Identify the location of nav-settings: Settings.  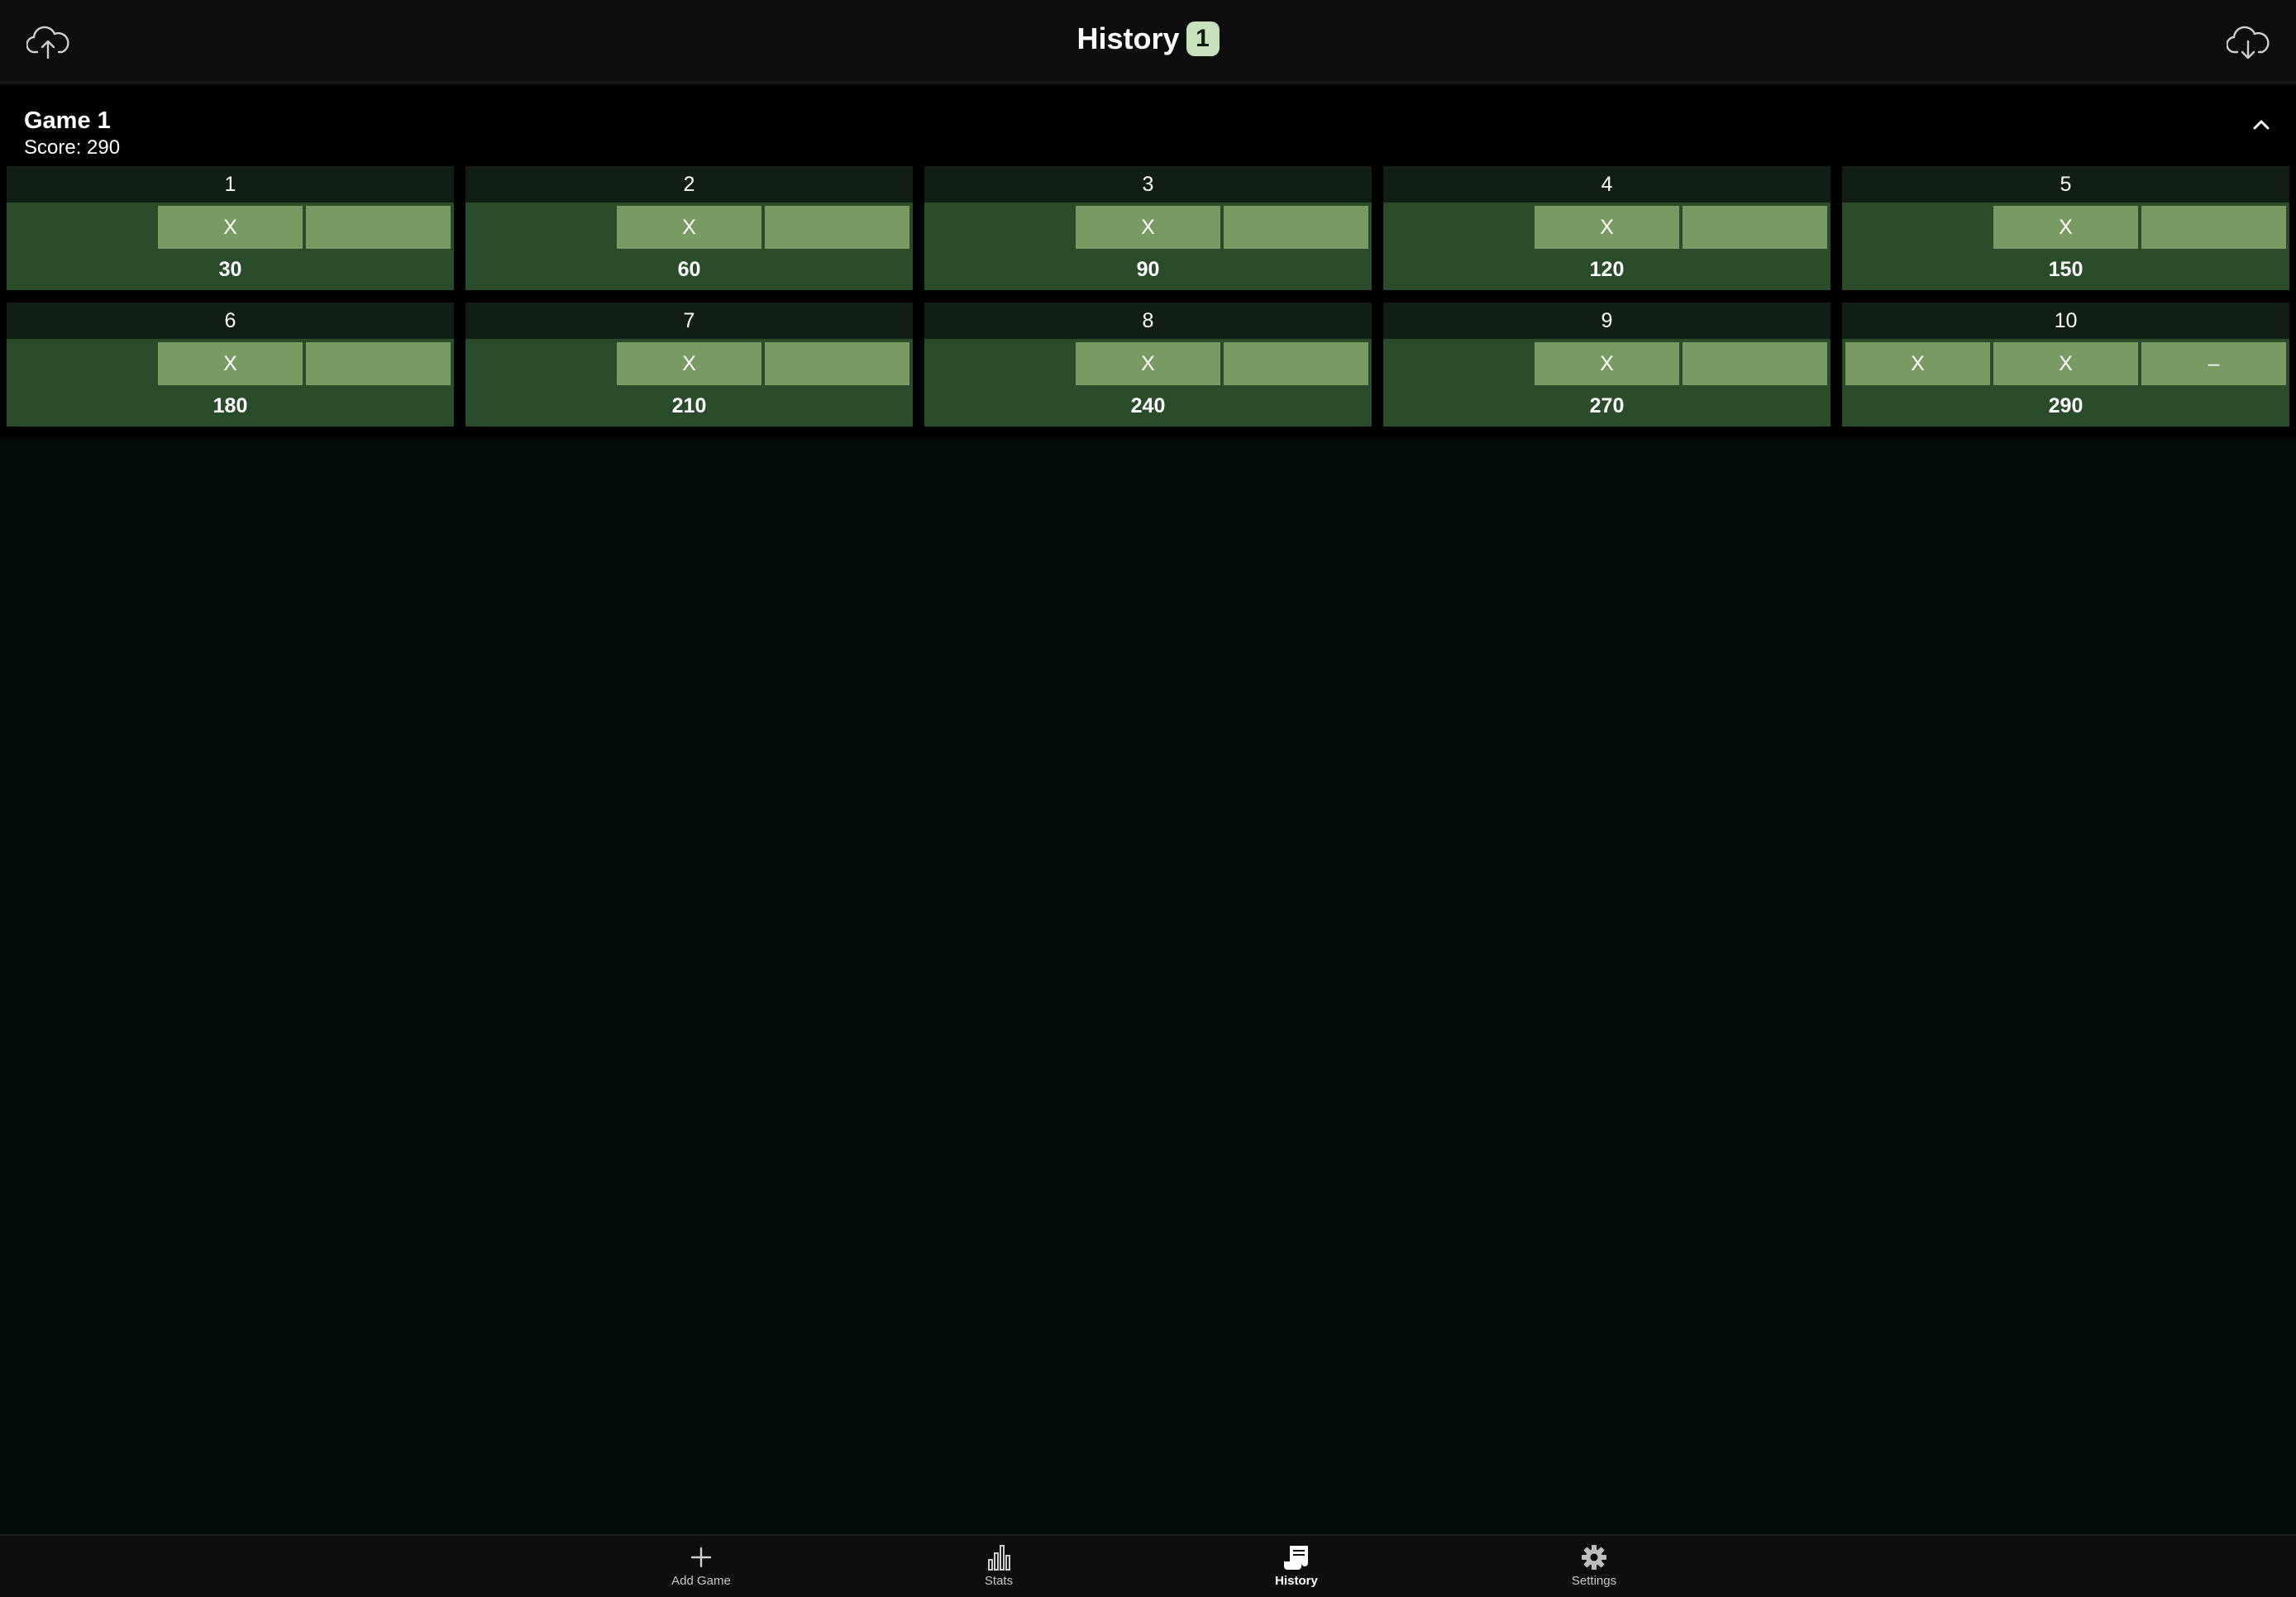
(1594, 1568).